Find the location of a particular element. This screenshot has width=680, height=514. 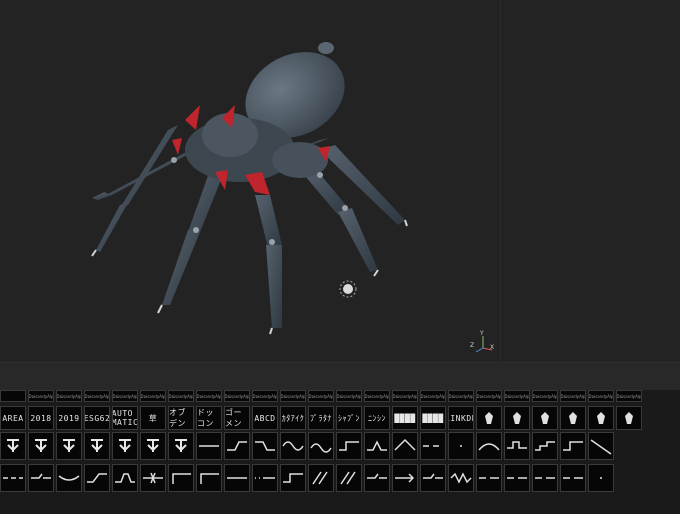

glyph-b-icon is located at coordinates (41, 446).